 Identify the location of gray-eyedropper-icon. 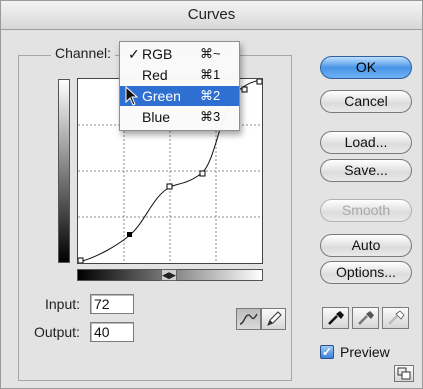
(366, 318).